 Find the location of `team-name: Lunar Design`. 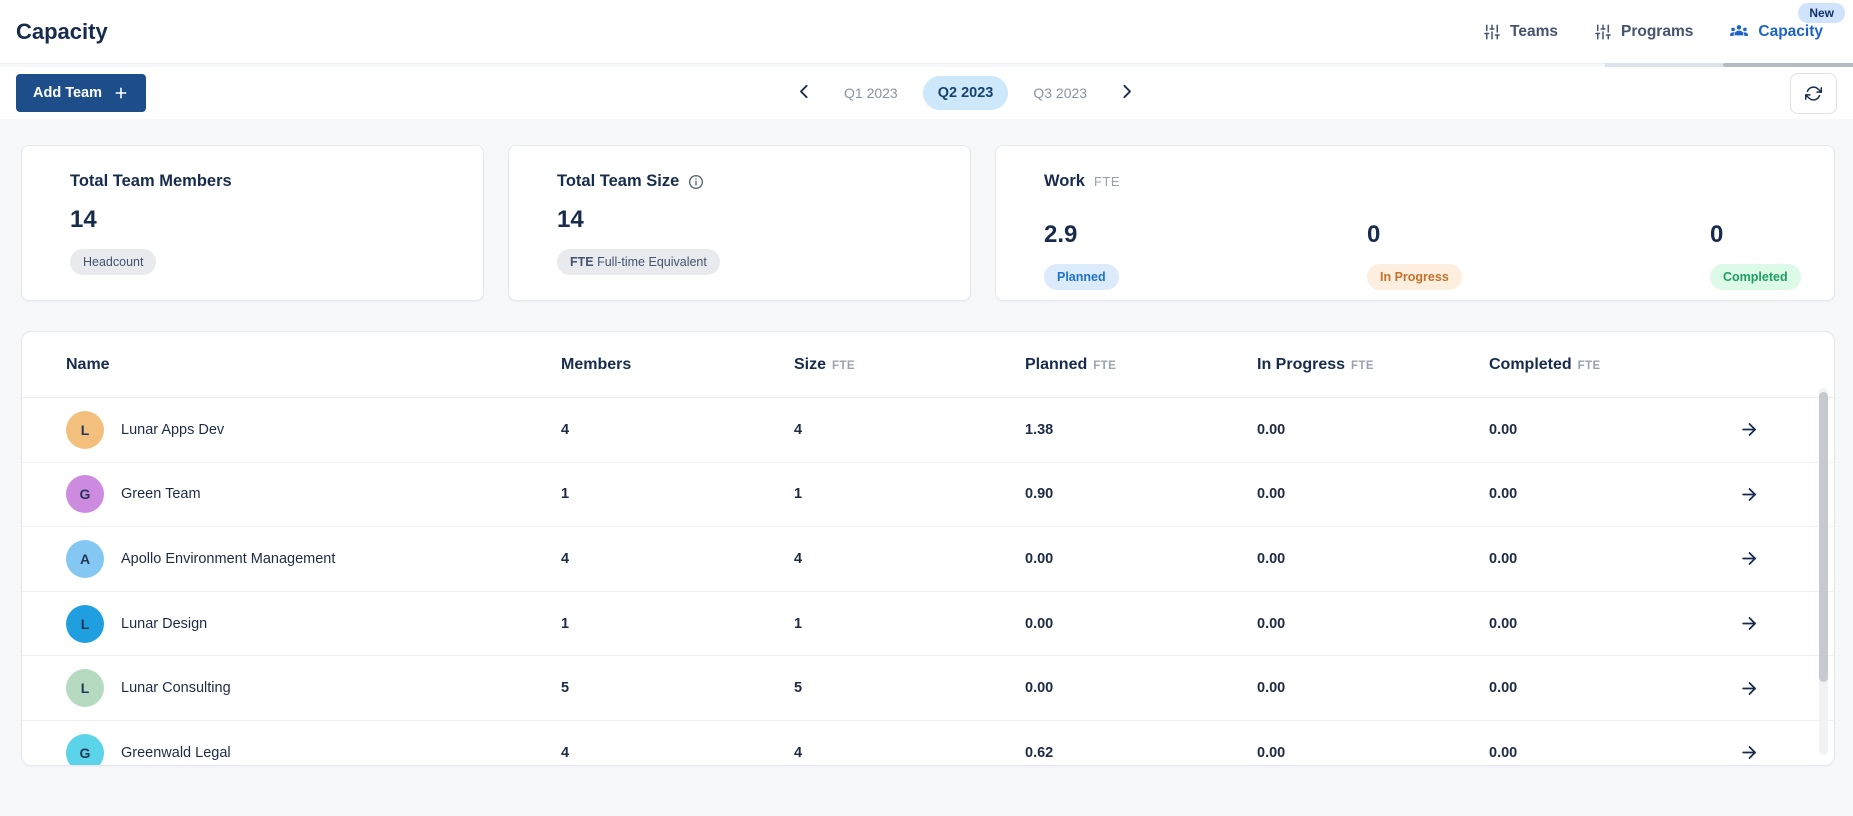

team-name: Lunar Design is located at coordinates (164, 624).